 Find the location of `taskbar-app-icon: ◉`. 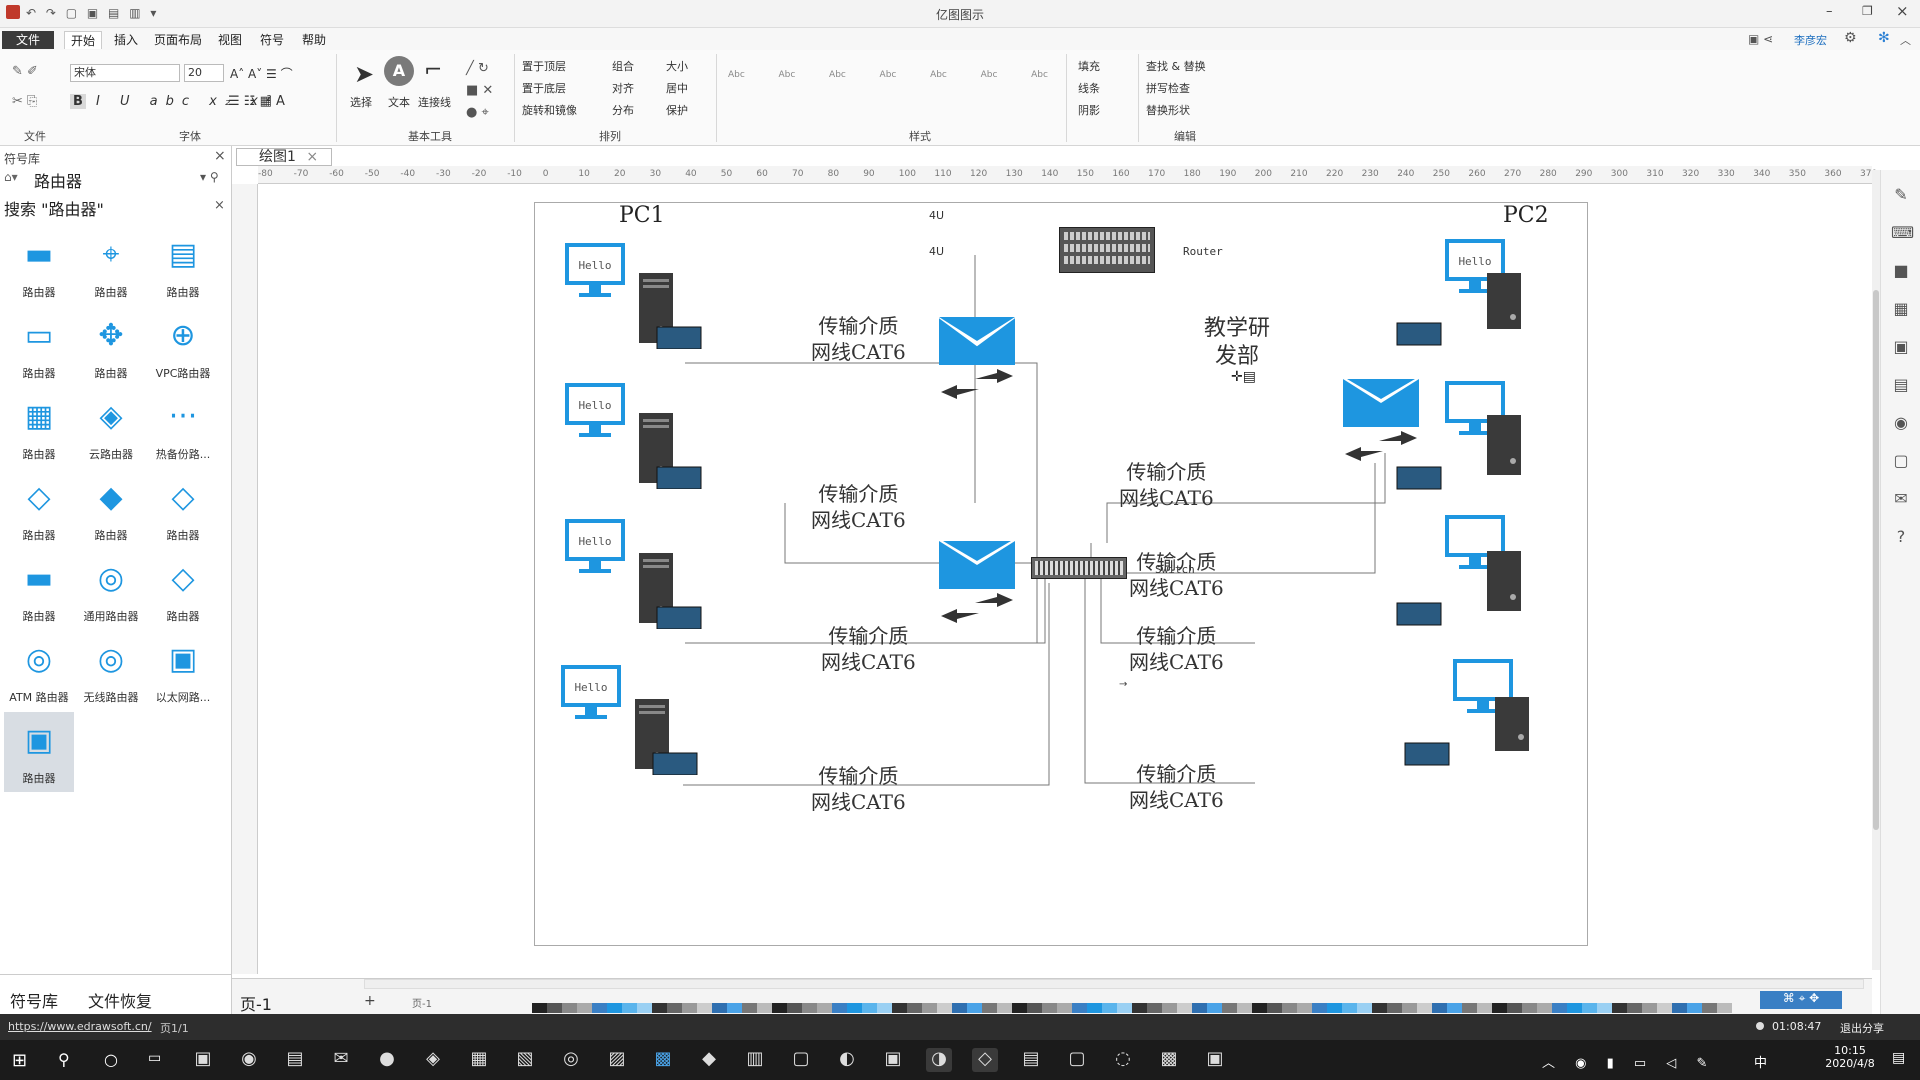

taskbar-app-icon: ◉ is located at coordinates (249, 1060).